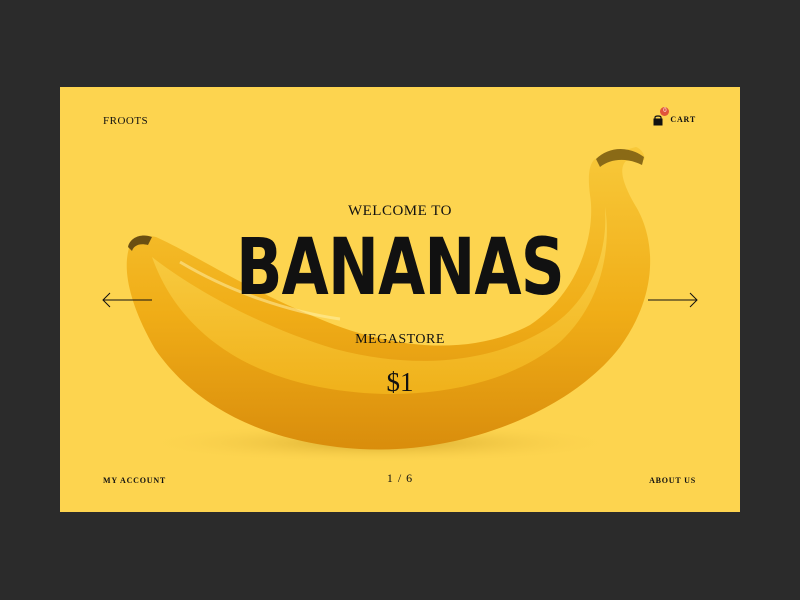 Image resolution: width=800 pixels, height=600 pixels. I want to click on cart-label: CART, so click(683, 119).